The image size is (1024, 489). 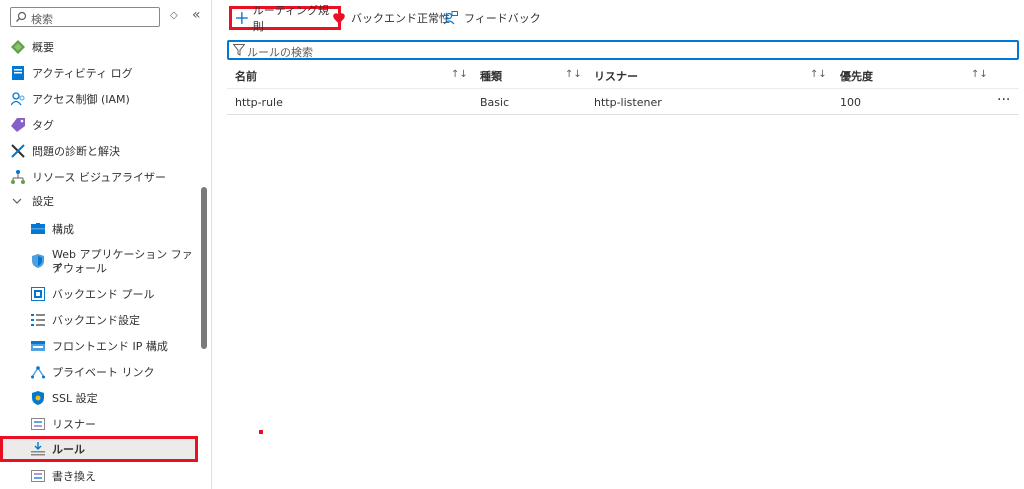 What do you see at coordinates (82, 73) in the screenshot?
I see `sidebar-item-label: アクティビティ ログ` at bounding box center [82, 73].